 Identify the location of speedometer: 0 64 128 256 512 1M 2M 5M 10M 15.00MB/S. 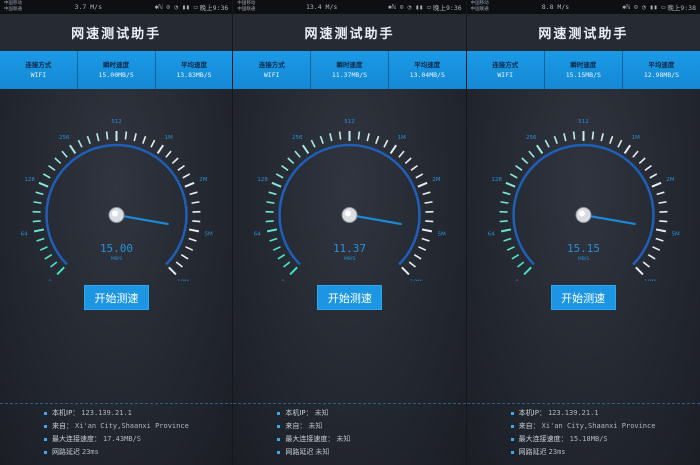
(117, 202).